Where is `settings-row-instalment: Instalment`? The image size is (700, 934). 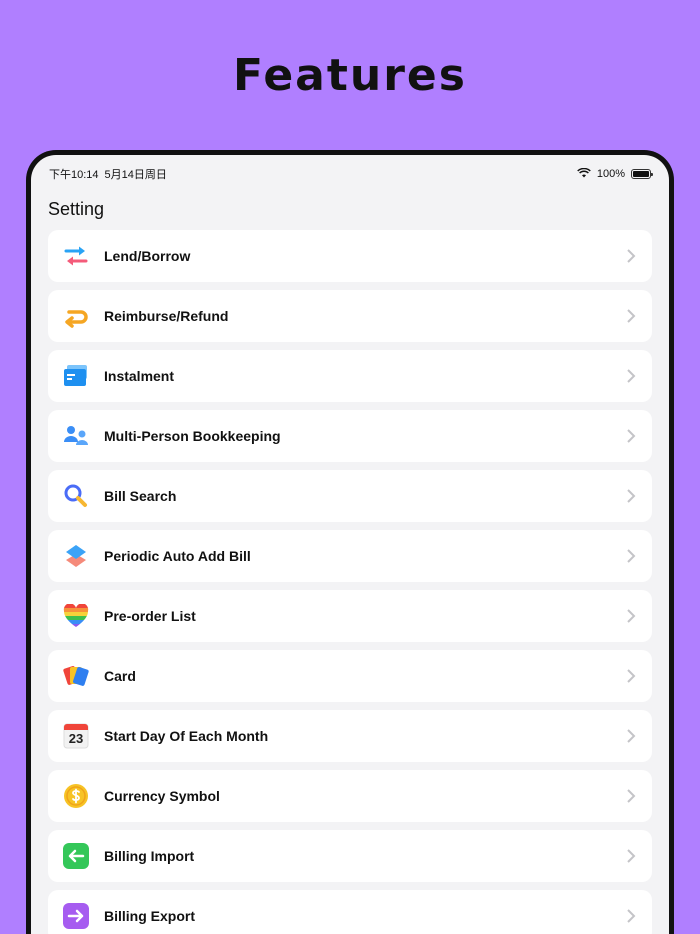
settings-row-instalment: Instalment is located at coordinates (350, 376).